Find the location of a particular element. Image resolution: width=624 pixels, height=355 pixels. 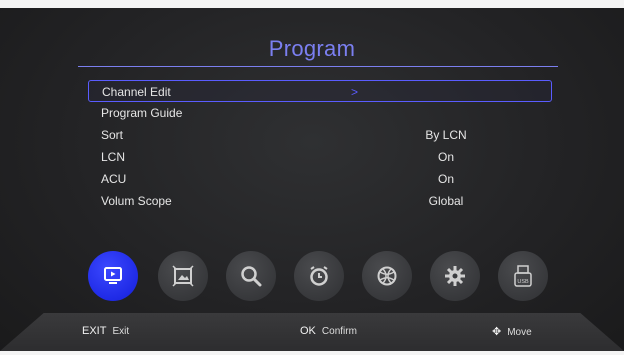

menu-item-label: Sort is located at coordinates (112, 135).